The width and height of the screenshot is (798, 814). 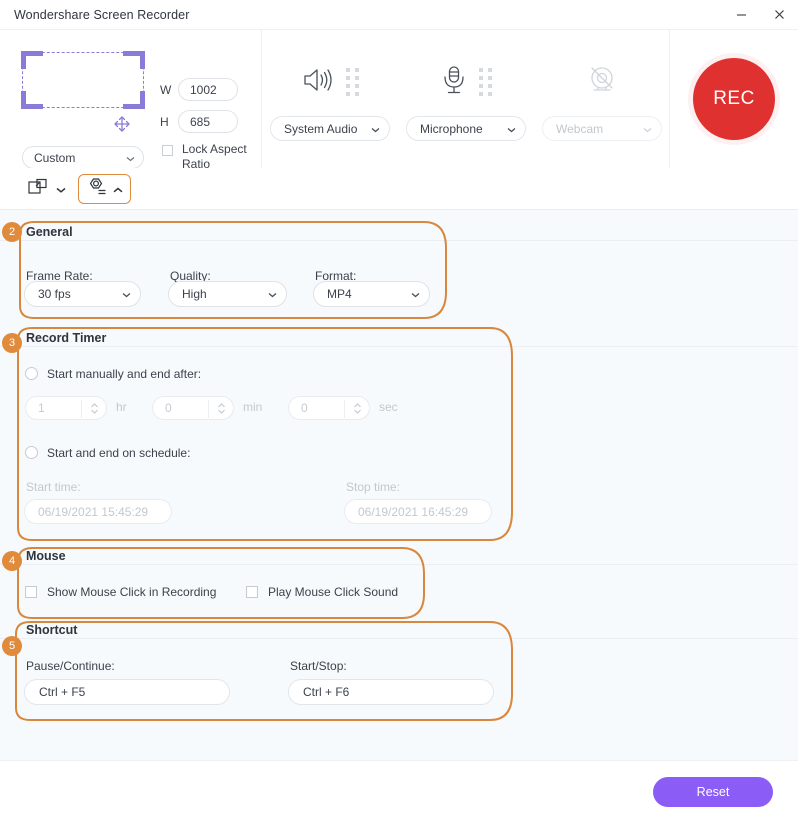 I want to click on timer-minutes-value: 0, so click(x=168, y=408).